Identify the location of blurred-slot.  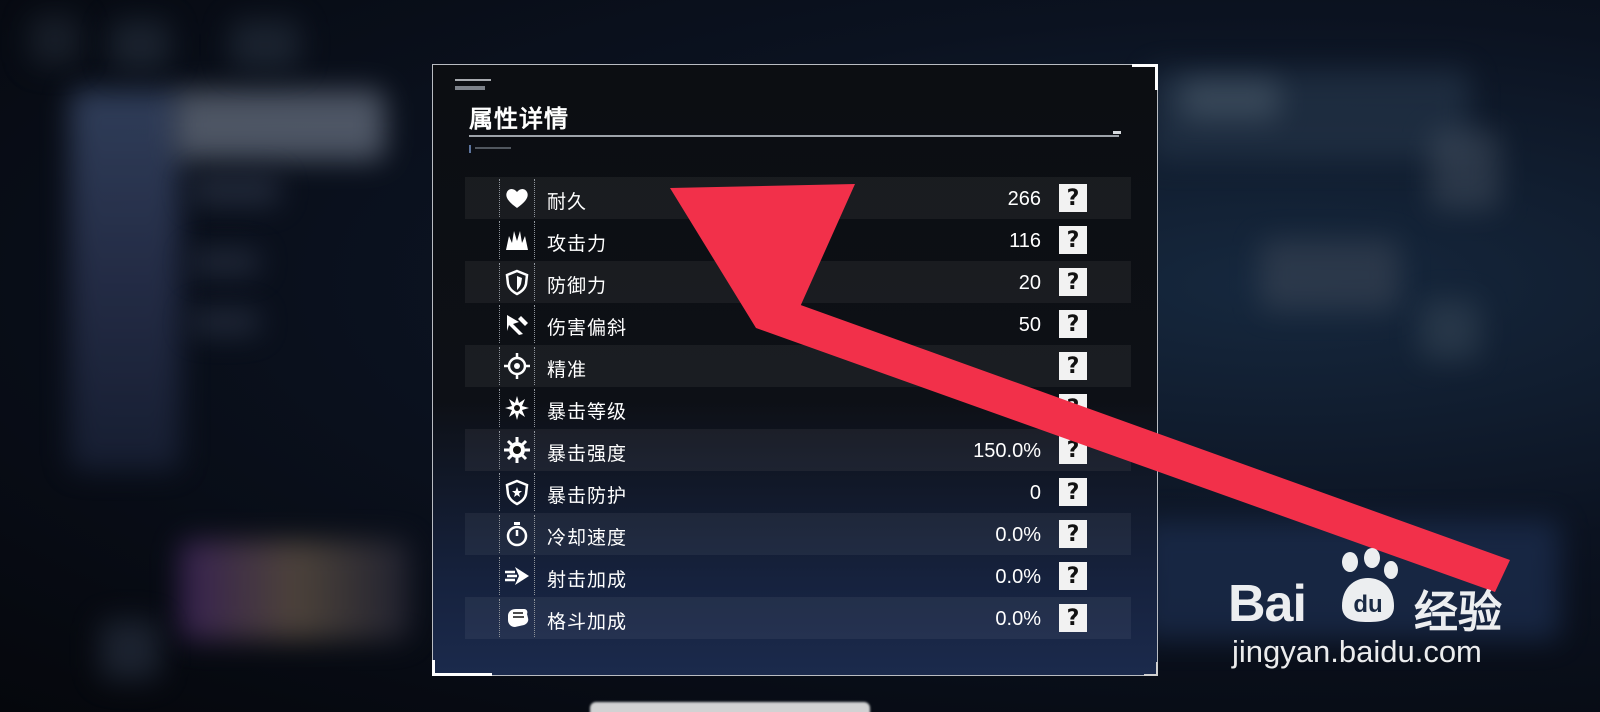
(130, 650).